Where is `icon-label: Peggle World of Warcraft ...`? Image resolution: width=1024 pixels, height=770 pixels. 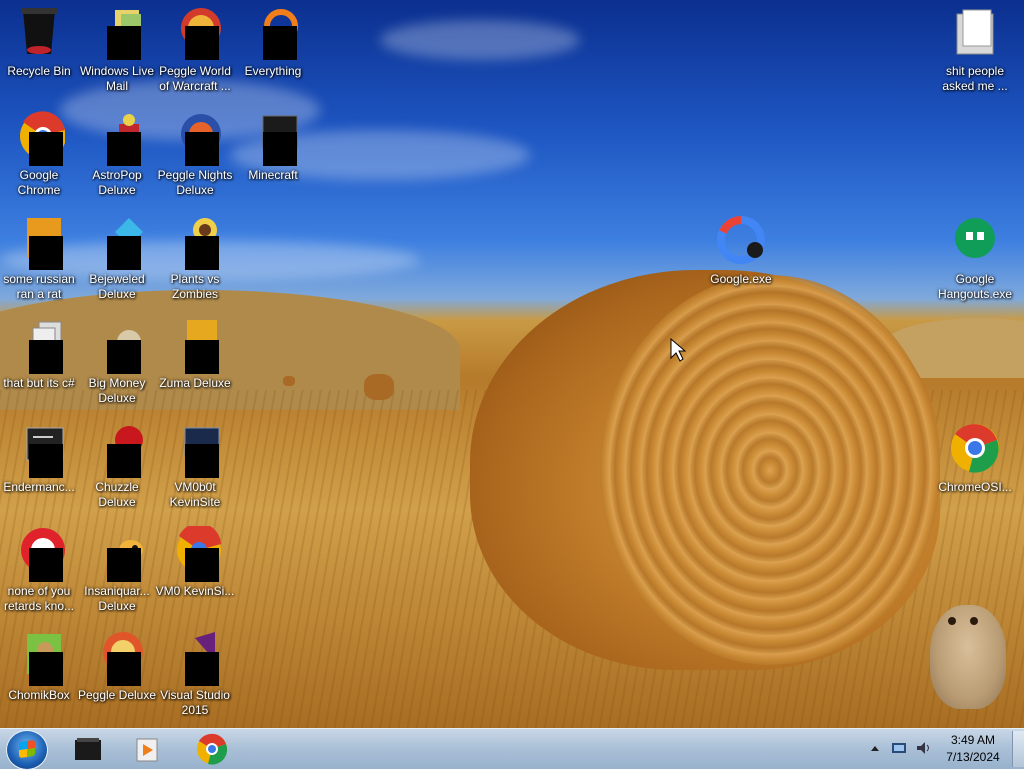
icon-label: Peggle World of Warcraft ... is located at coordinates (195, 78).